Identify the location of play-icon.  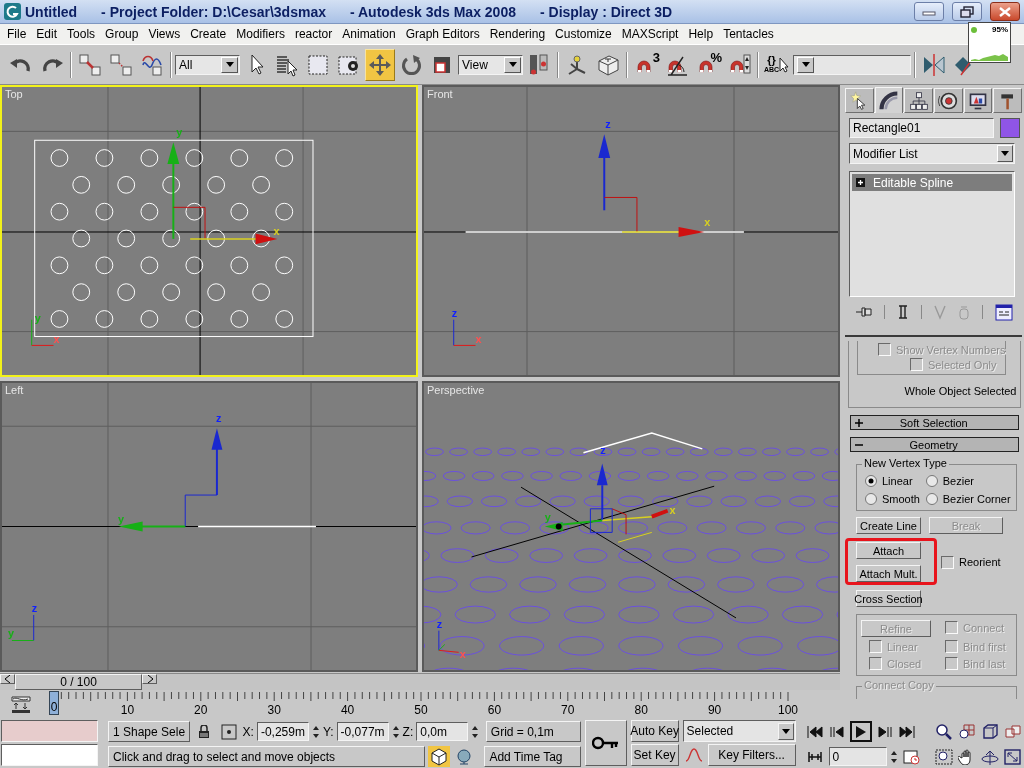
(860, 731).